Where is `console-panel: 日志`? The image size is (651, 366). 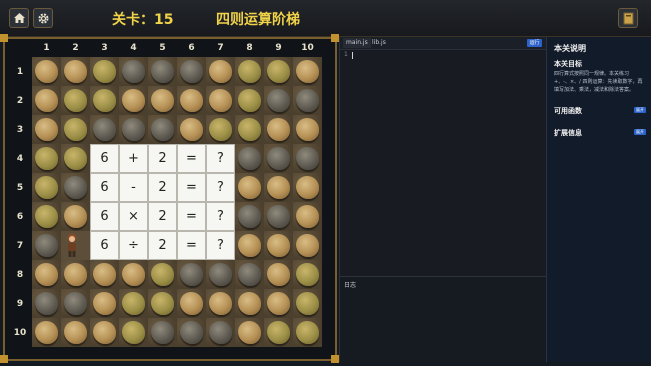
console-panel: 日志 is located at coordinates (443, 319).